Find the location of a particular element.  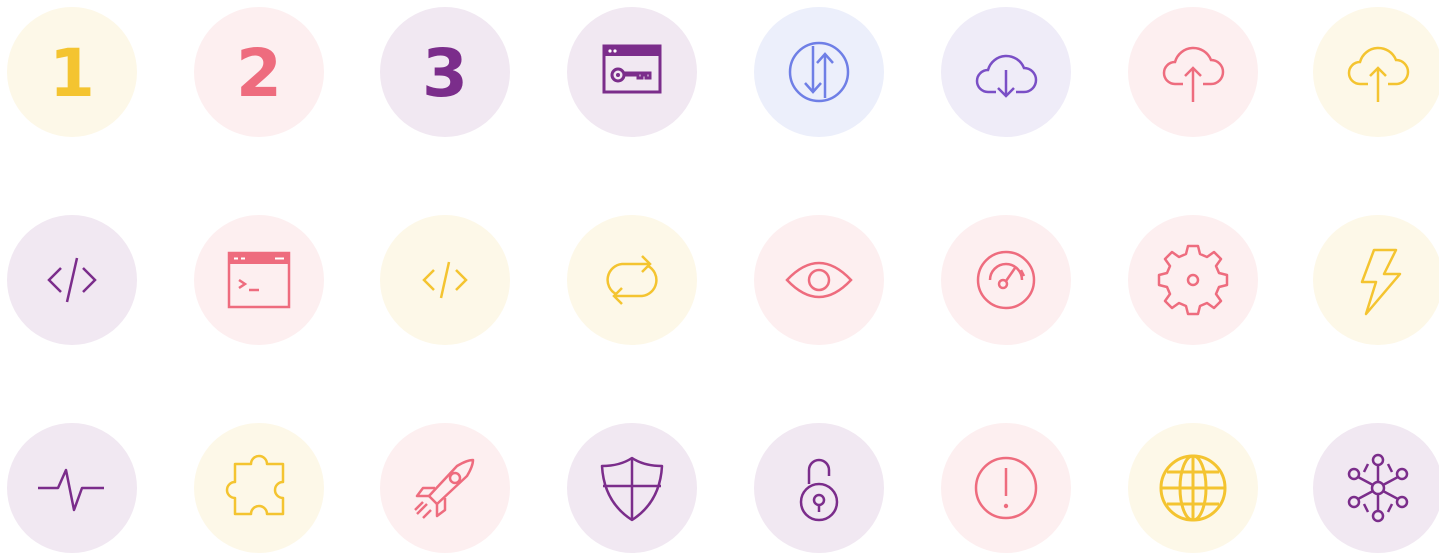

step-3-badge: 3 is located at coordinates (445, 72).